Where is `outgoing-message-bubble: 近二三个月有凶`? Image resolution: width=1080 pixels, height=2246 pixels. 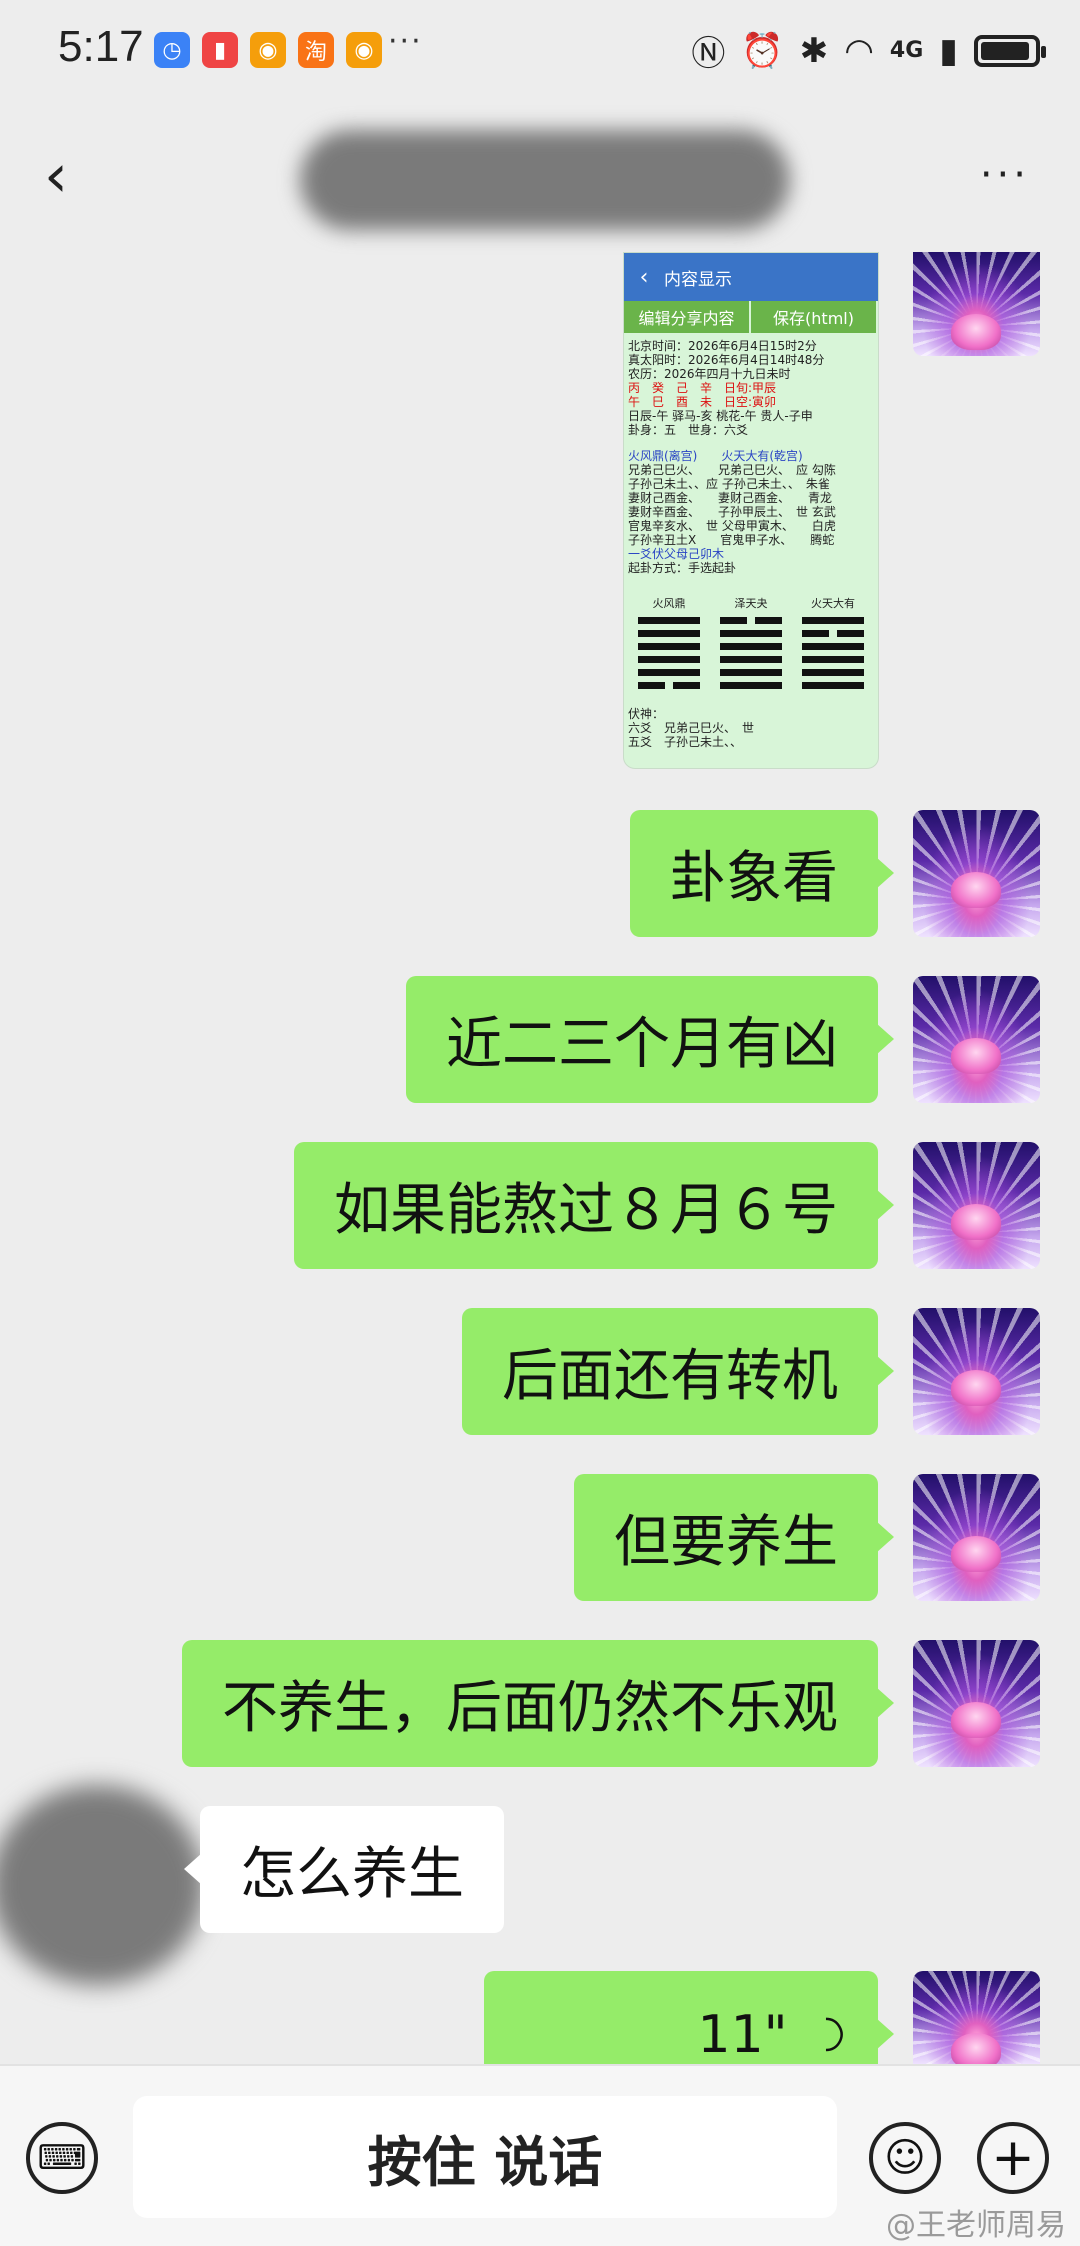 outgoing-message-bubble: 近二三个月有凶 is located at coordinates (650, 1039).